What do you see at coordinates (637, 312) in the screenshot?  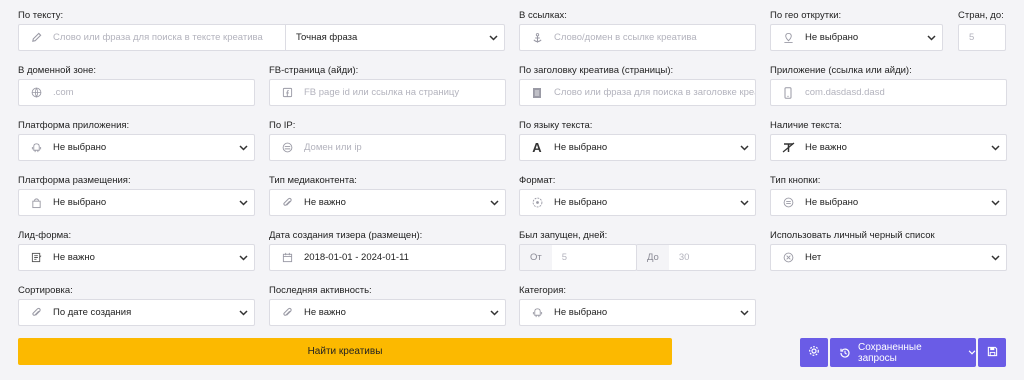 I see `category-select: Не выбрано` at bounding box center [637, 312].